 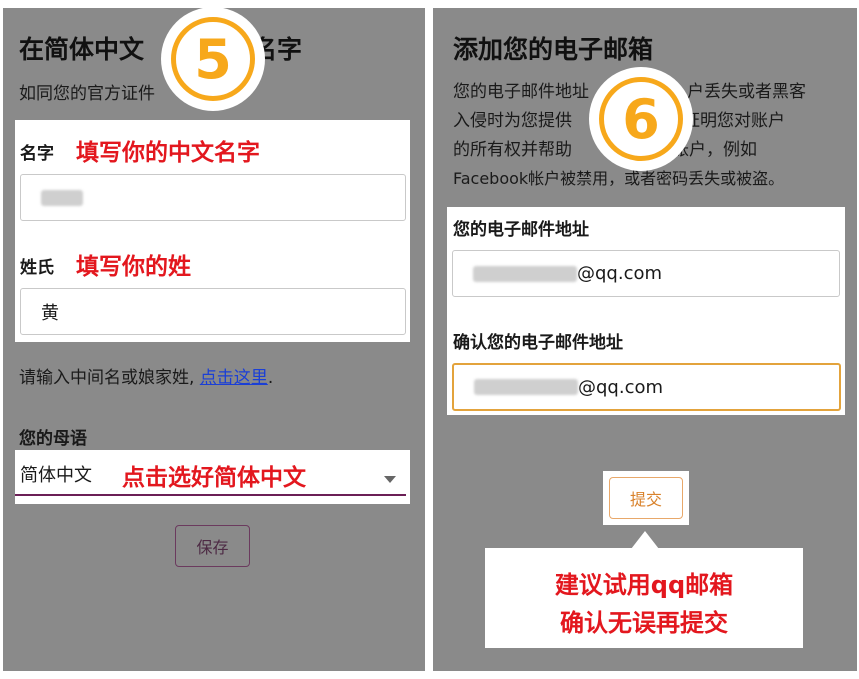 I want to click on submit-button-highlight: 提交, so click(x=646, y=498).